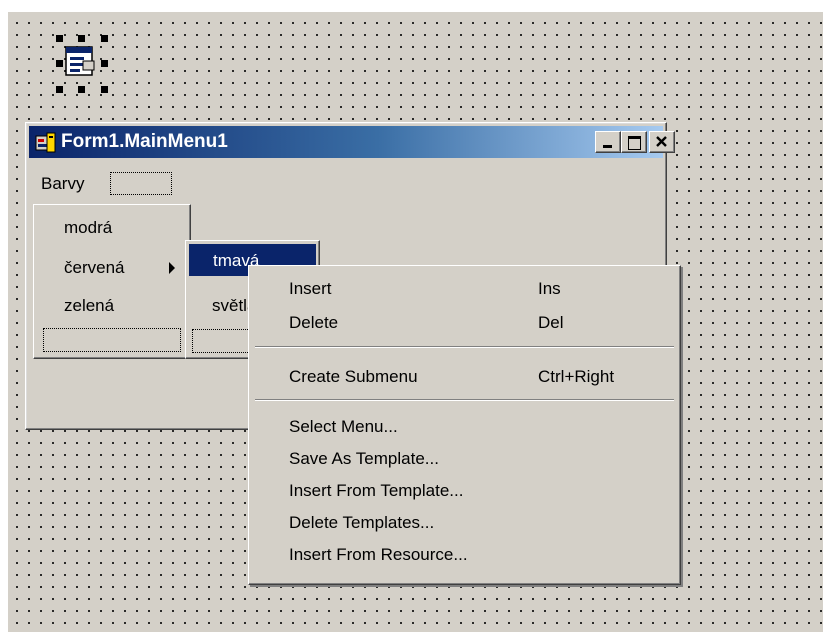 The image size is (823, 632). What do you see at coordinates (62, 184) in the screenshot?
I see `menu-item-barvy: Barvy` at bounding box center [62, 184].